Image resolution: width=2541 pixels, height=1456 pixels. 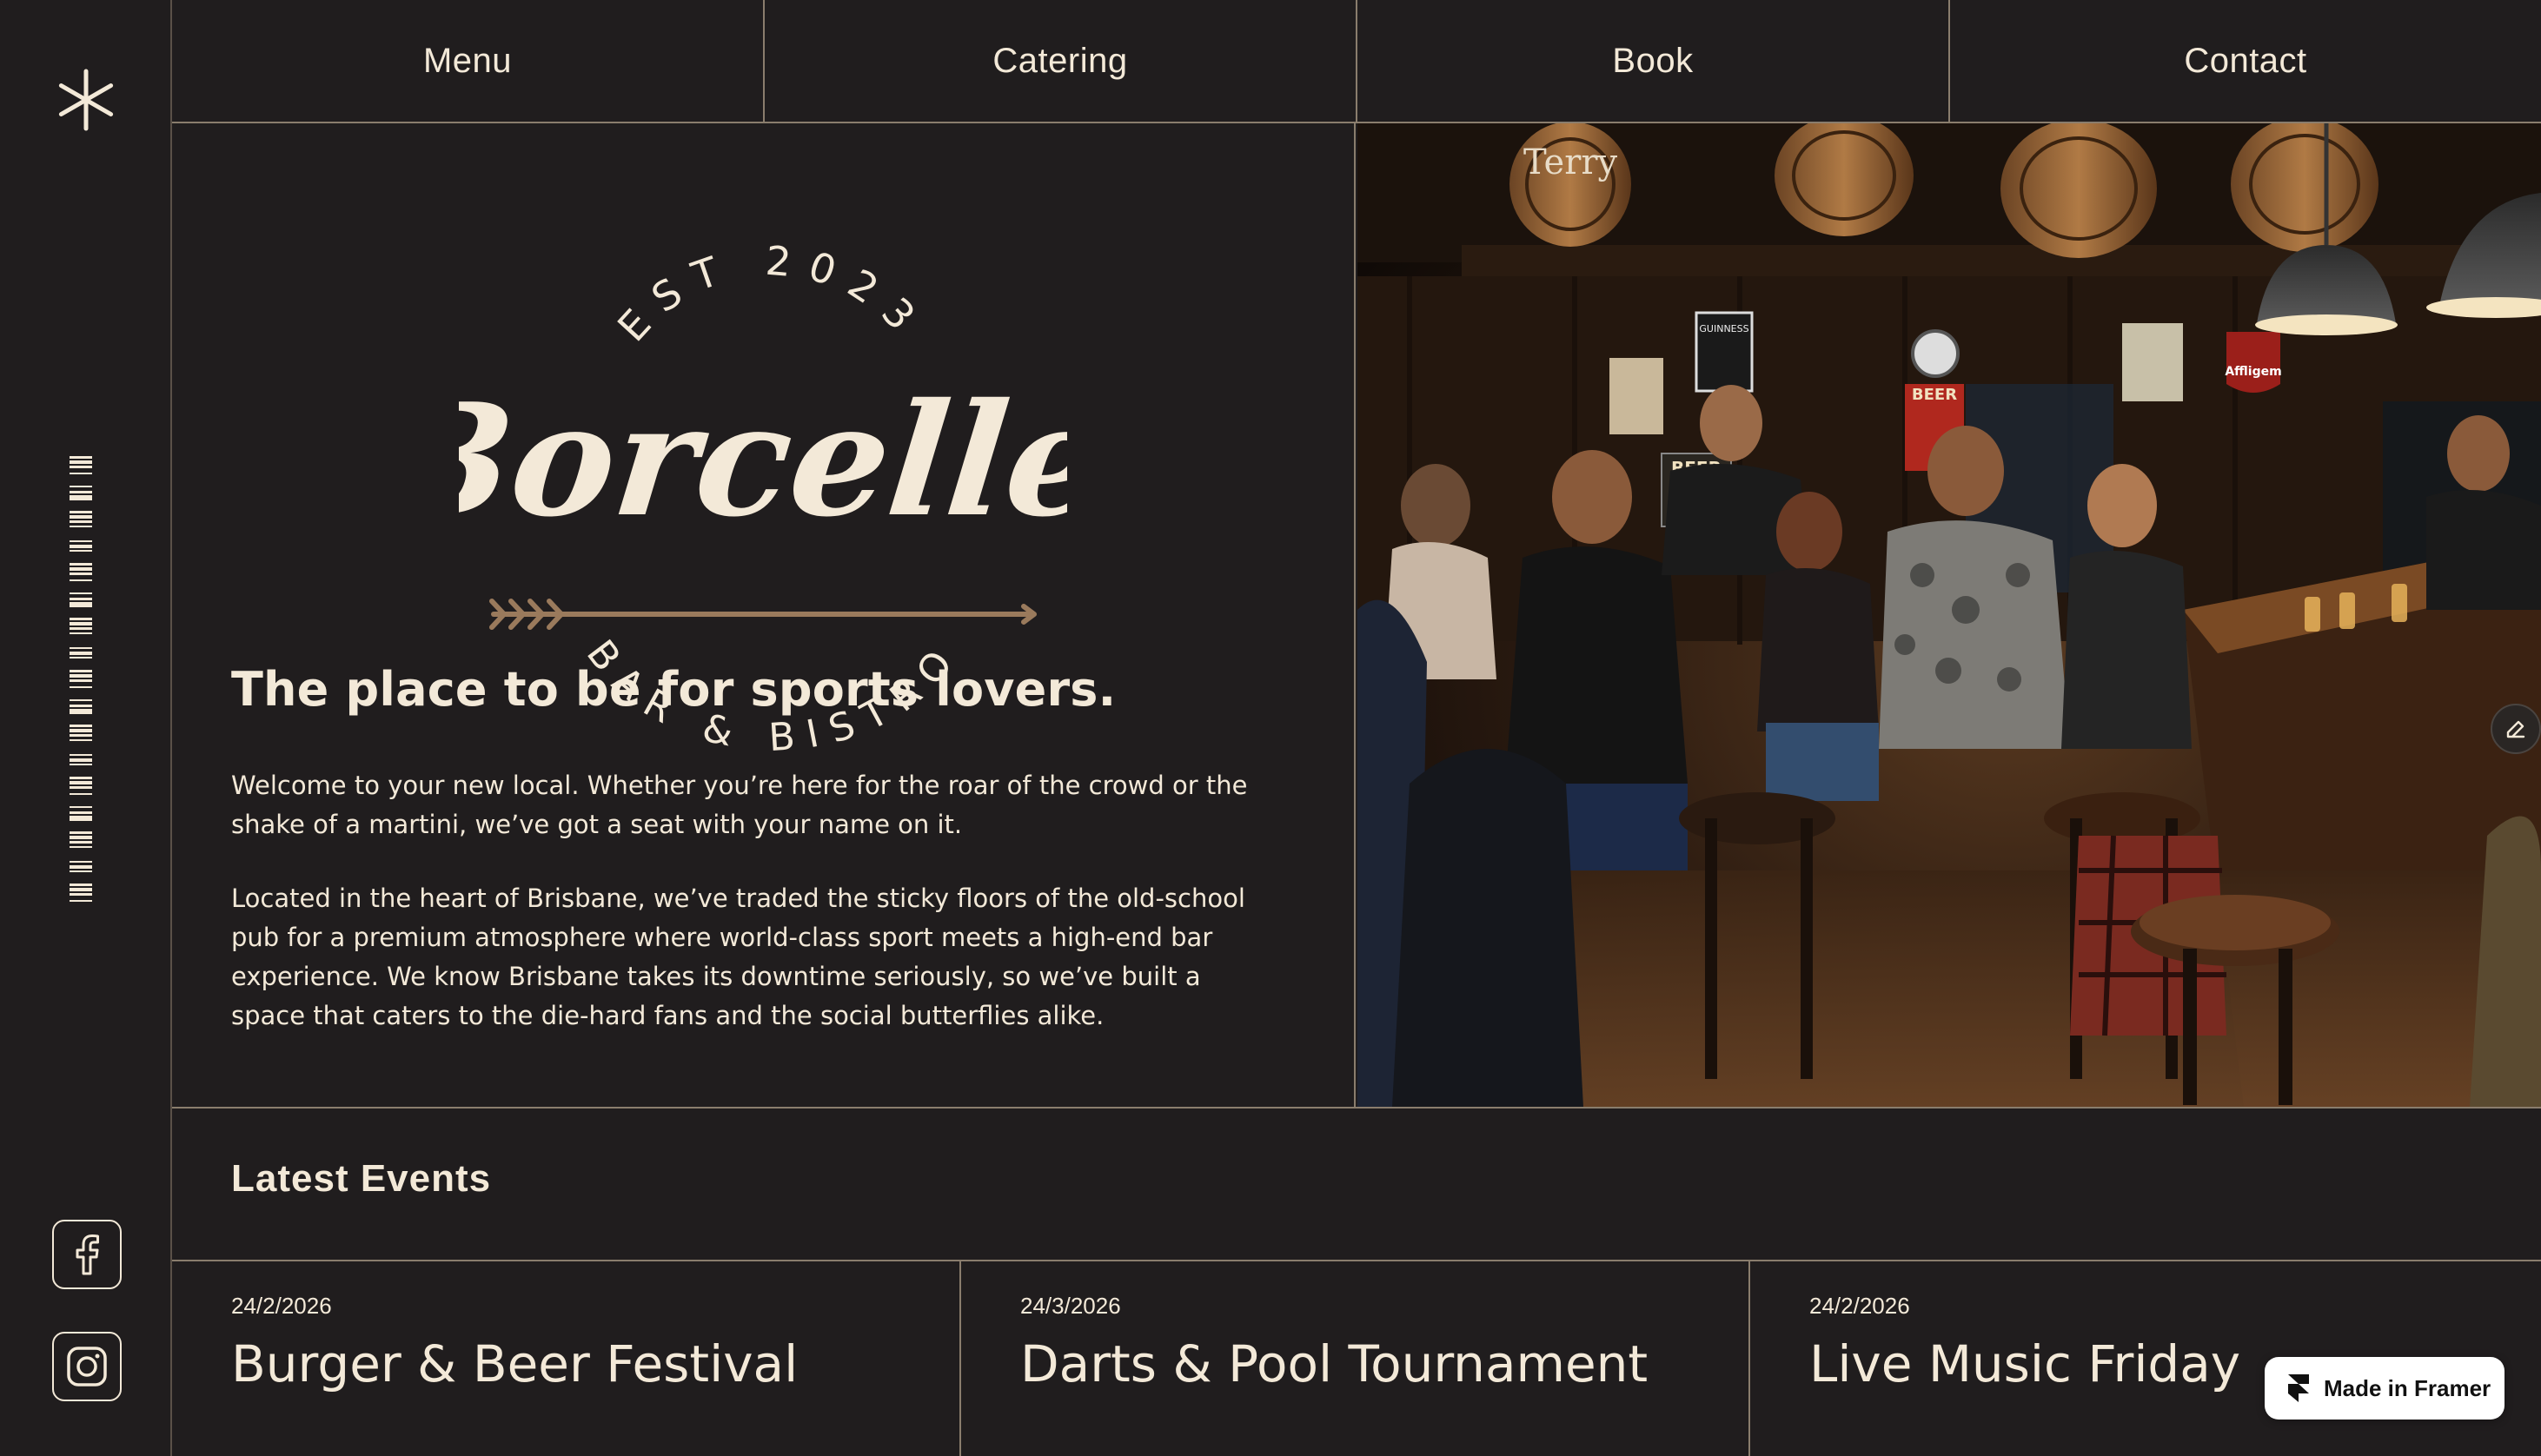 I want to click on top-nav: Menu Catering Book Contact, so click(x=1356, y=61).